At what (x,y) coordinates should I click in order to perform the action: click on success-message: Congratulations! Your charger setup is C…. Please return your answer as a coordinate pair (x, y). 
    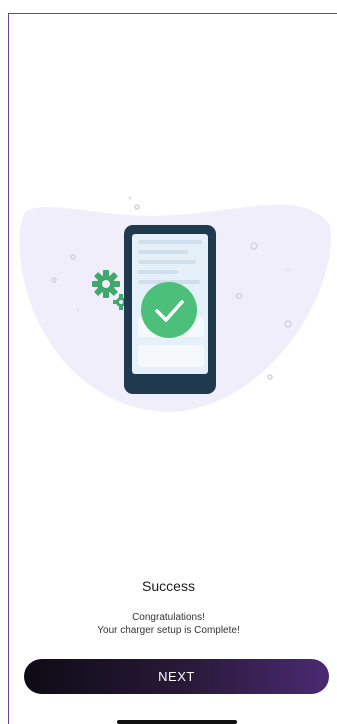
    Looking at the image, I should click on (168, 624).